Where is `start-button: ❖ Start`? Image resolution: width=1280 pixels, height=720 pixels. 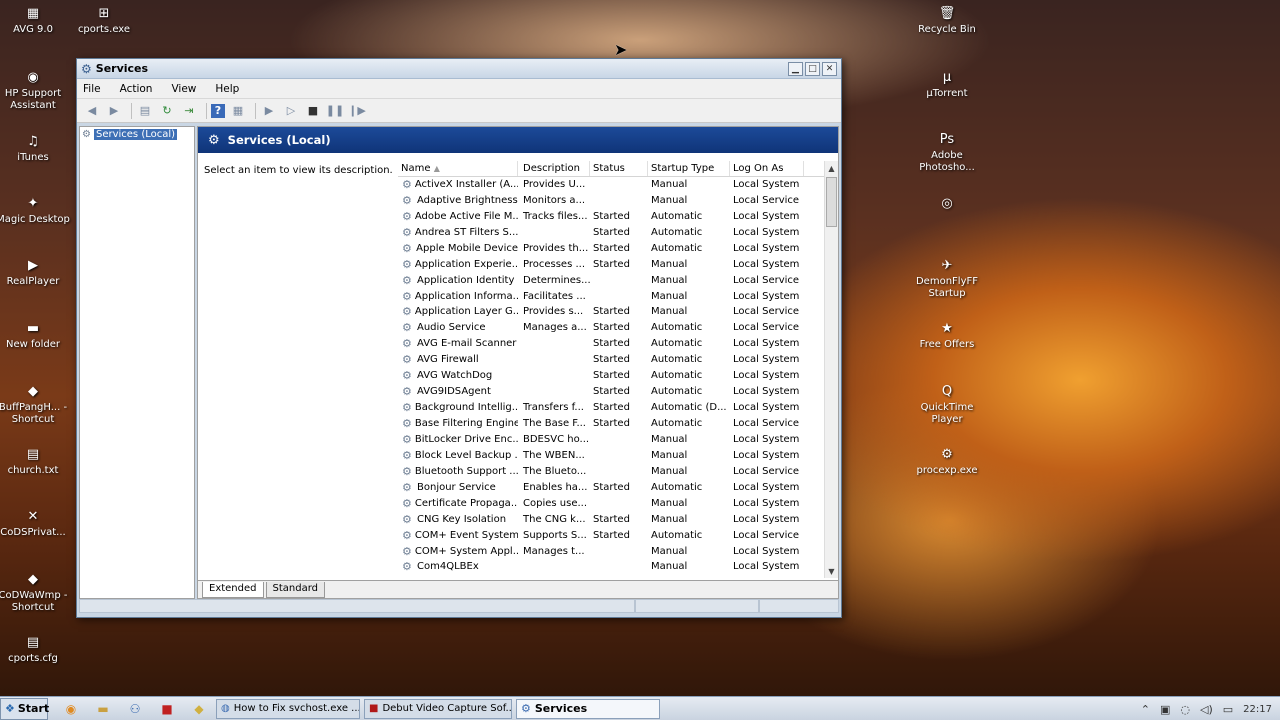
start-button: ❖ Start is located at coordinates (24, 708).